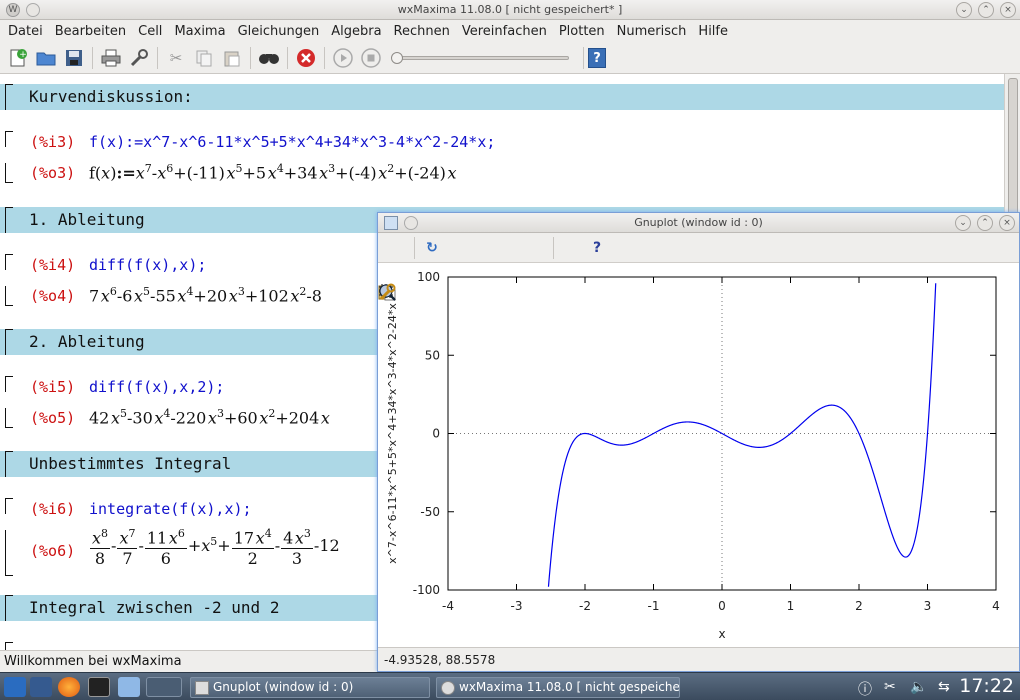 The image size is (1020, 700). What do you see at coordinates (411, 223) in the screenshot?
I see `gnuplot-window-menu-button` at bounding box center [411, 223].